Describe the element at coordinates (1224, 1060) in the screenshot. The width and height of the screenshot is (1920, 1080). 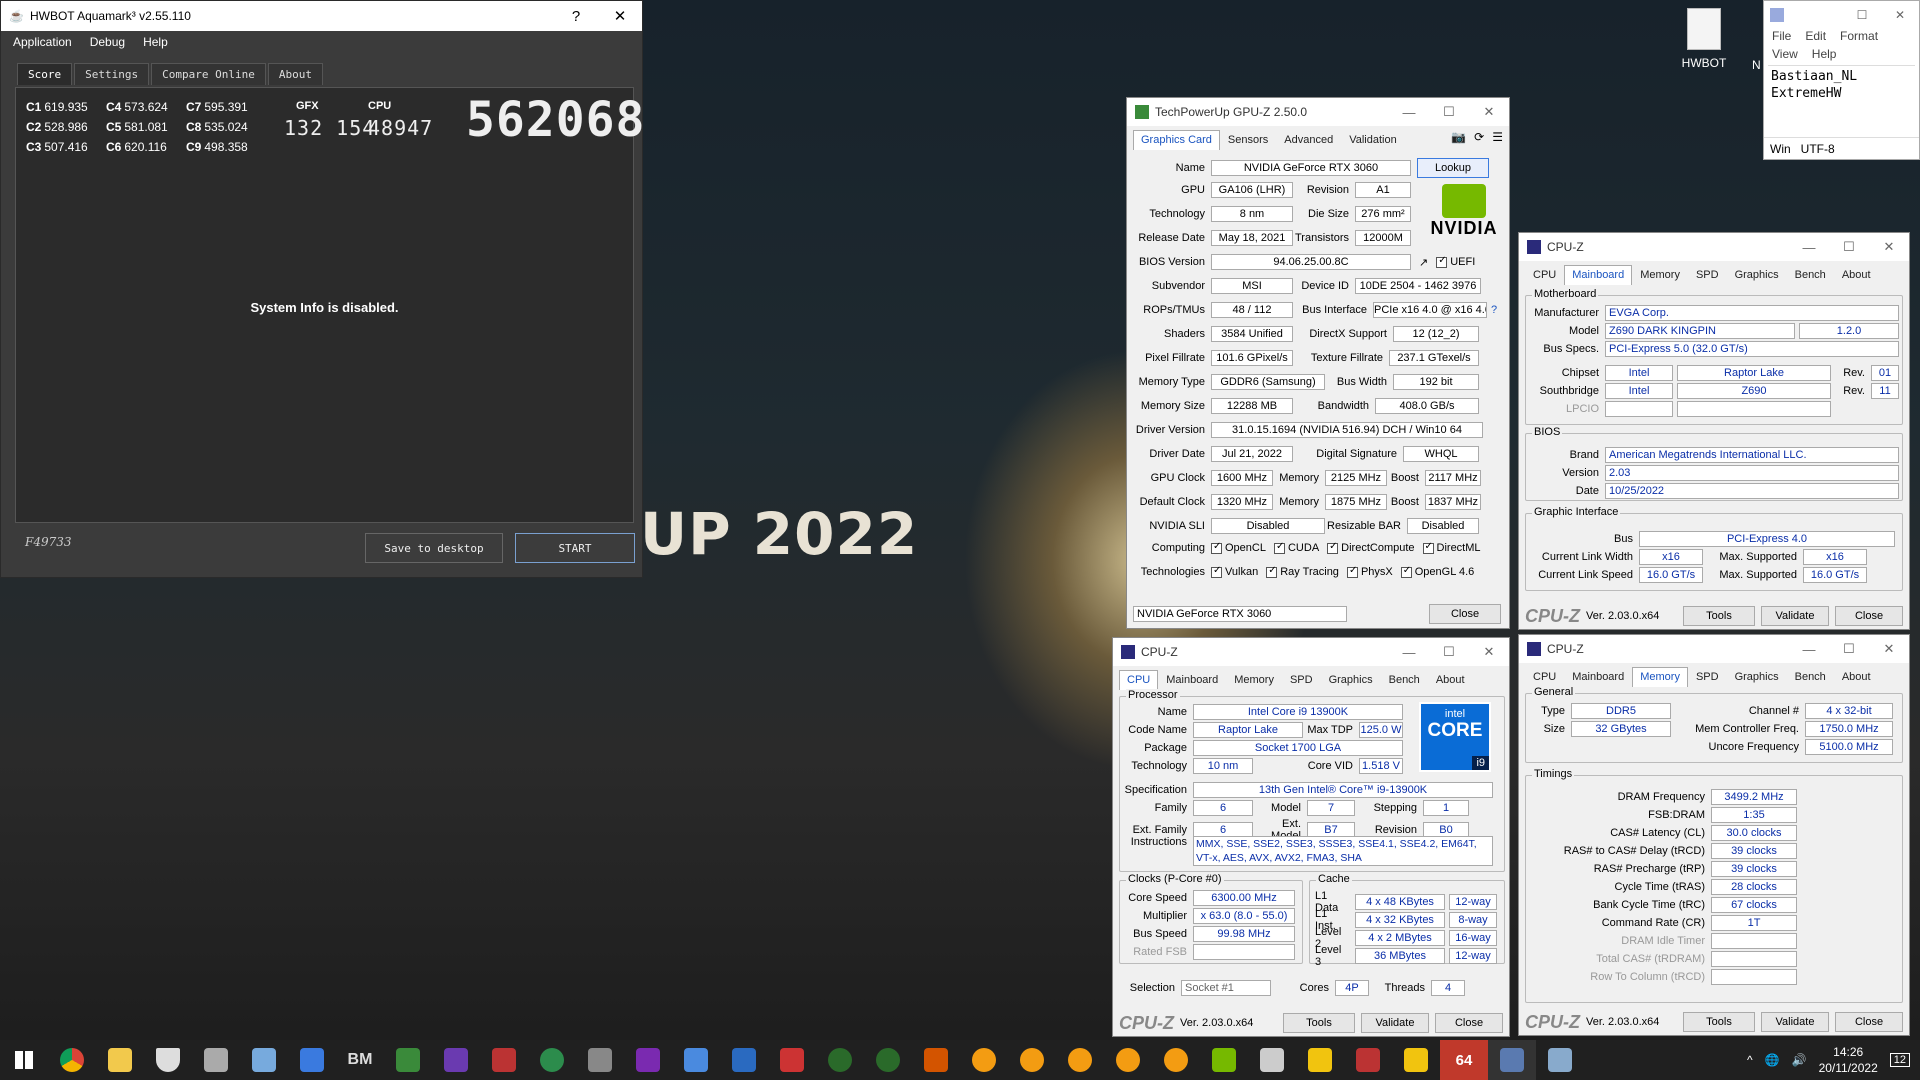
I see `nvidia-icon` at that location.